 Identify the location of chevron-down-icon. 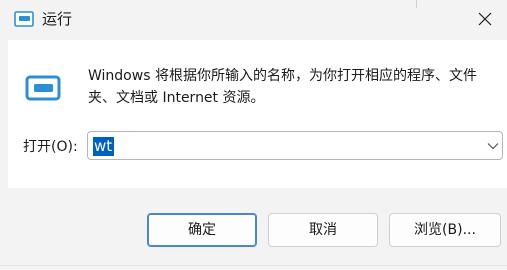
(493, 146).